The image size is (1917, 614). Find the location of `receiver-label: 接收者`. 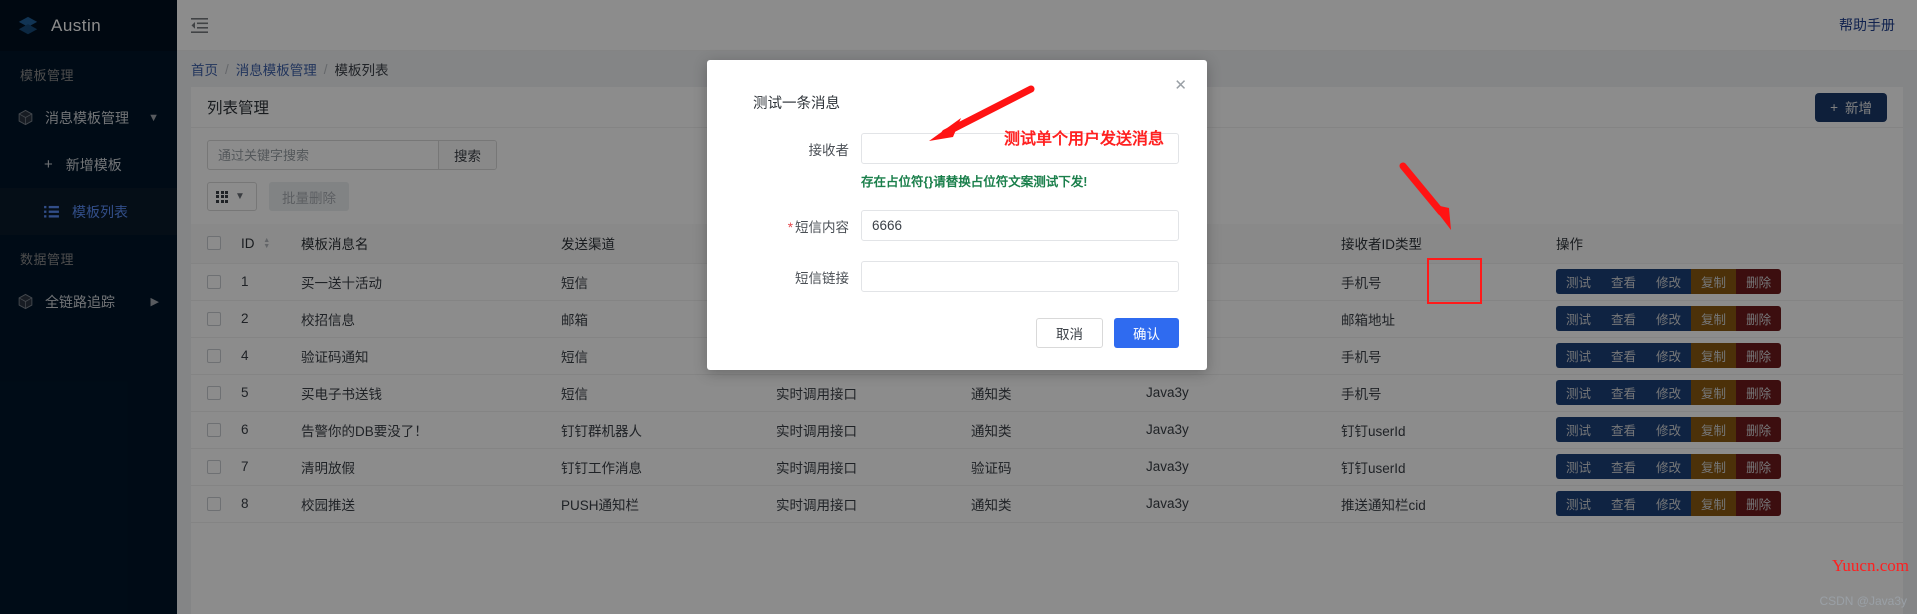

receiver-label: 接收者 is located at coordinates (829, 150).